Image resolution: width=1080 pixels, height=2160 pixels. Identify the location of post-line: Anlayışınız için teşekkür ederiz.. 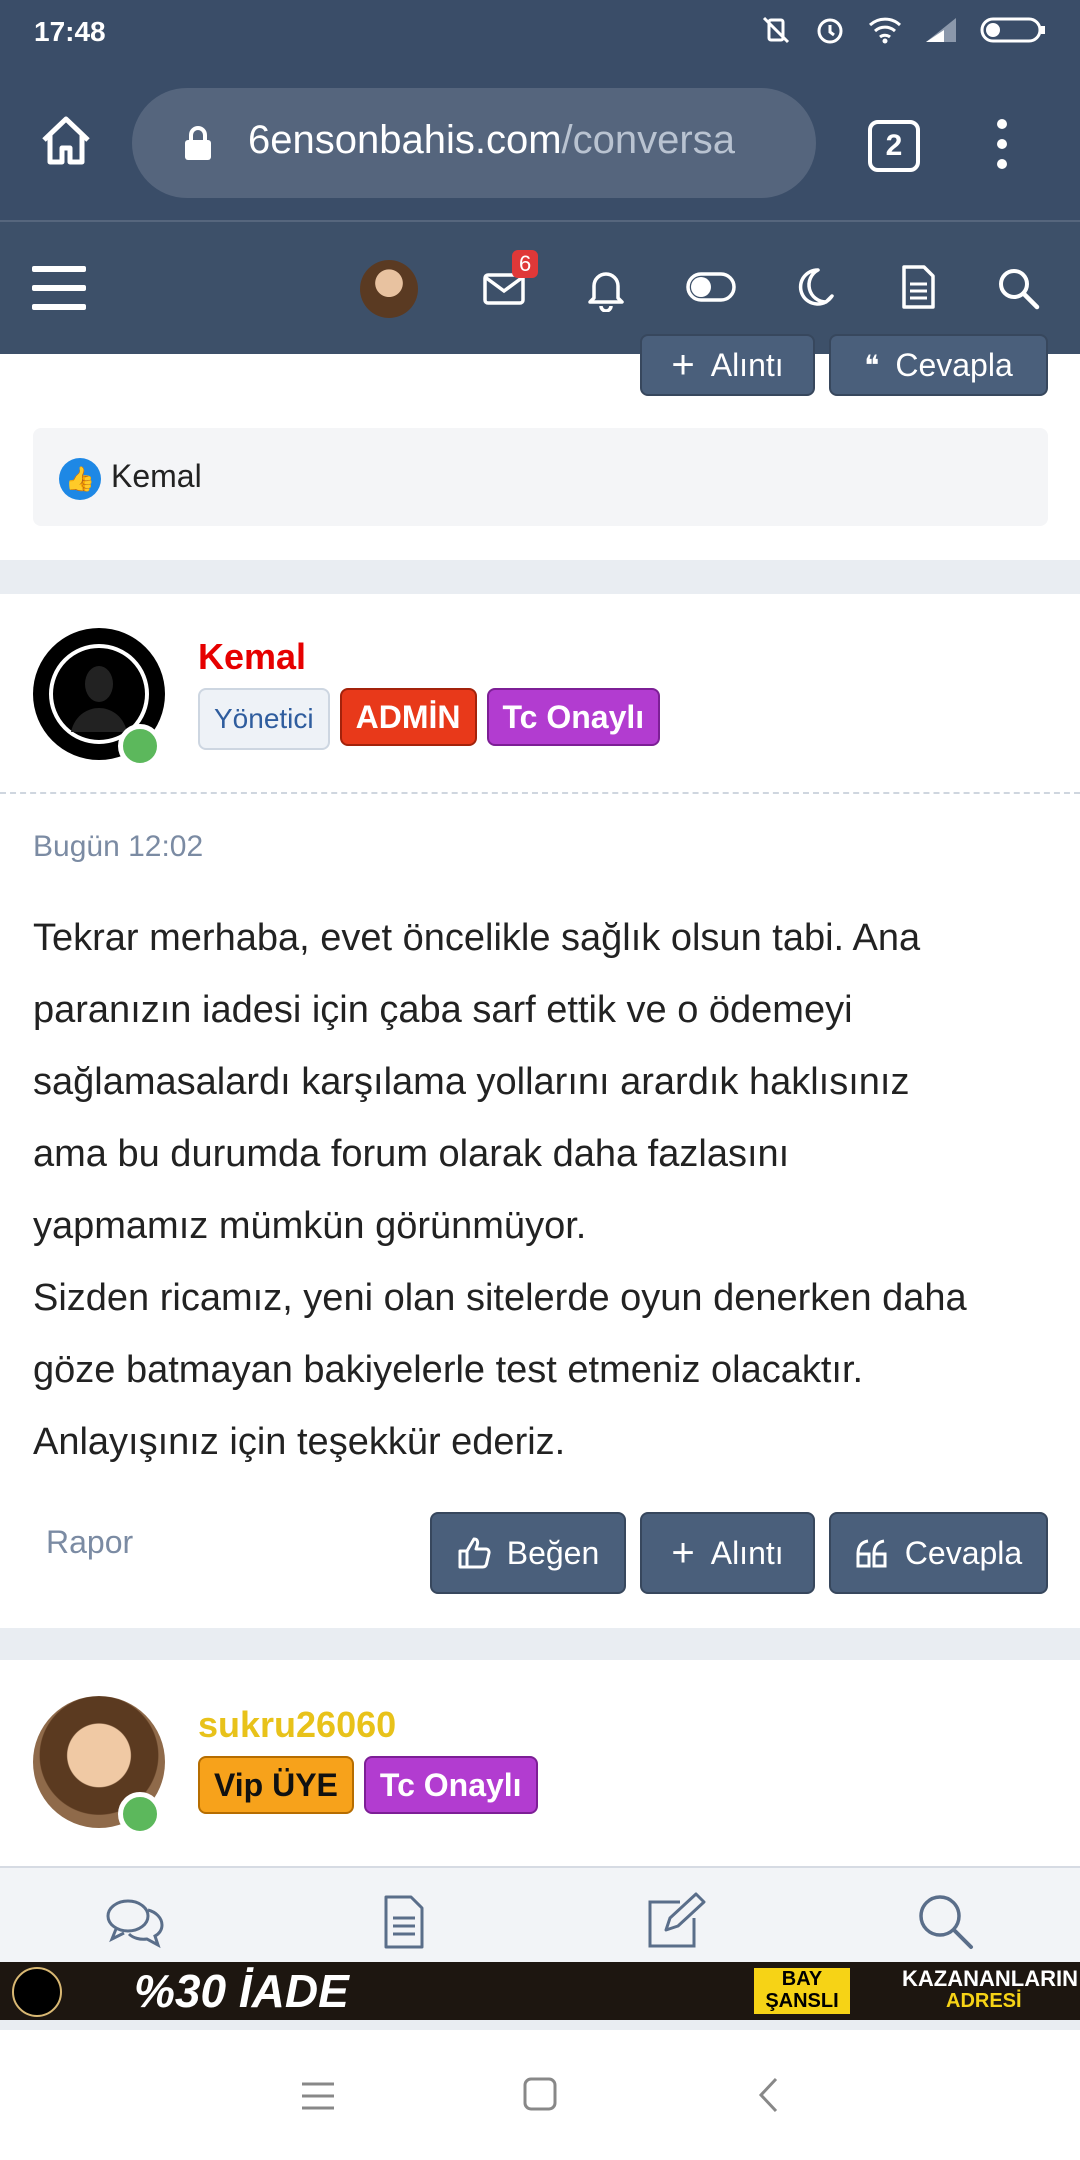
(299, 1442).